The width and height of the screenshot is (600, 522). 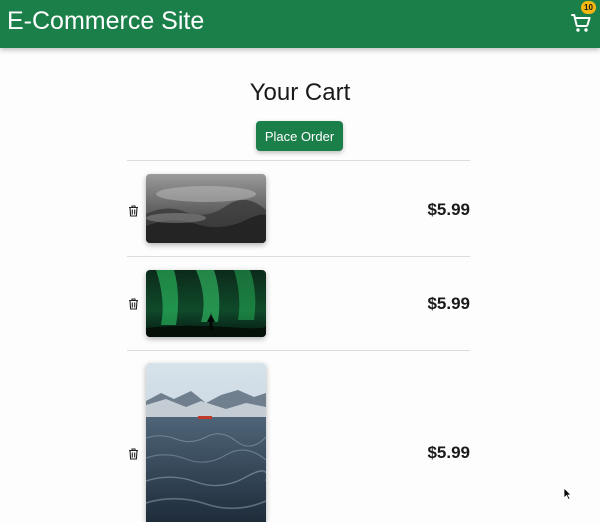 What do you see at coordinates (300, 24) in the screenshot?
I see `navbar: E-Commerce Site 10` at bounding box center [300, 24].